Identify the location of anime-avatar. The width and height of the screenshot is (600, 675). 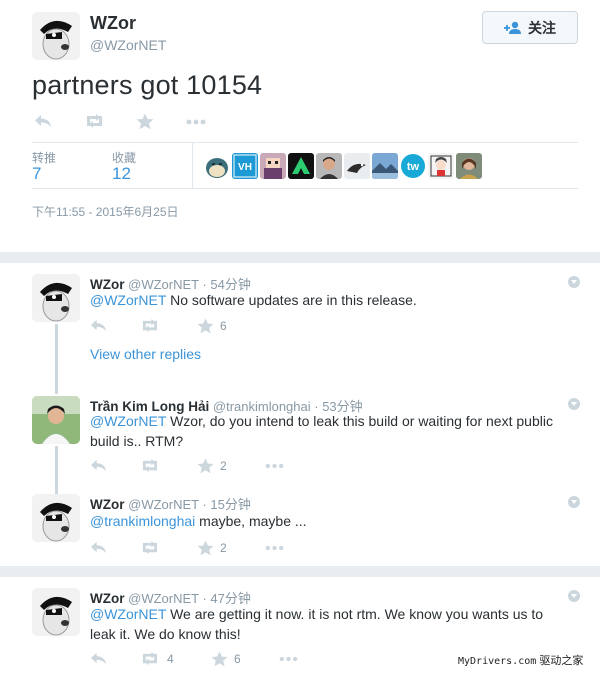
(441, 166).